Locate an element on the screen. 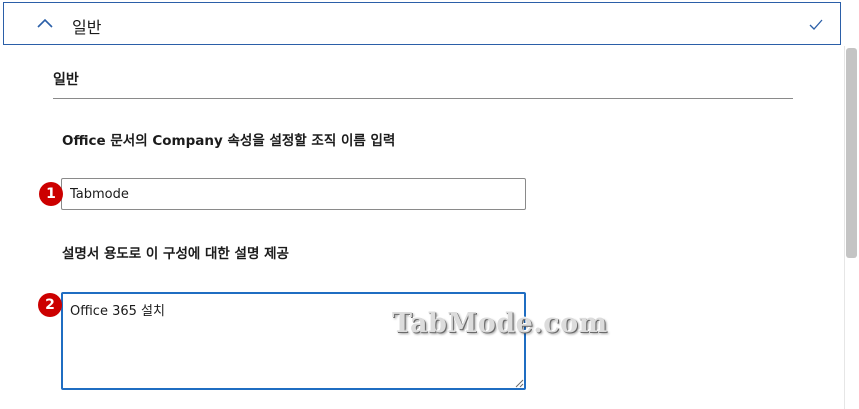 The image size is (859, 409). org-name-label: Office 문서의 Company 속성을 설정할 조직 이름 입력 is located at coordinates (229, 141).